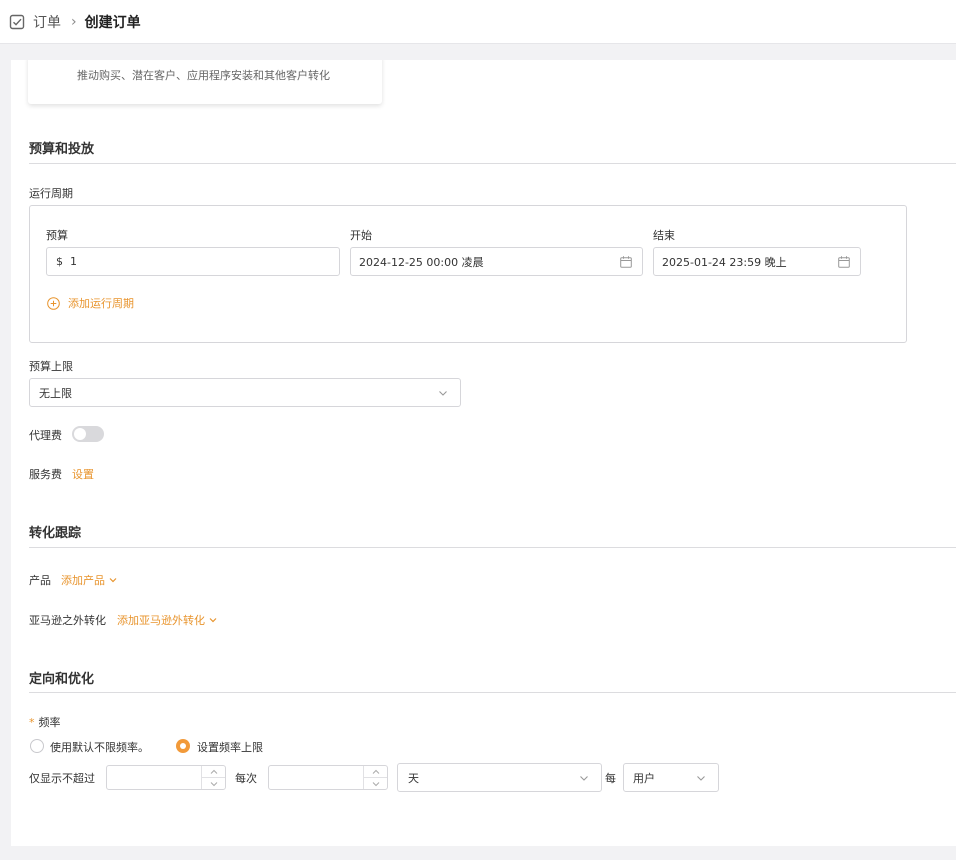 This screenshot has width=956, height=860. Describe the element at coordinates (83, 474) in the screenshot. I see `service-fee-set-link: 设置` at that location.